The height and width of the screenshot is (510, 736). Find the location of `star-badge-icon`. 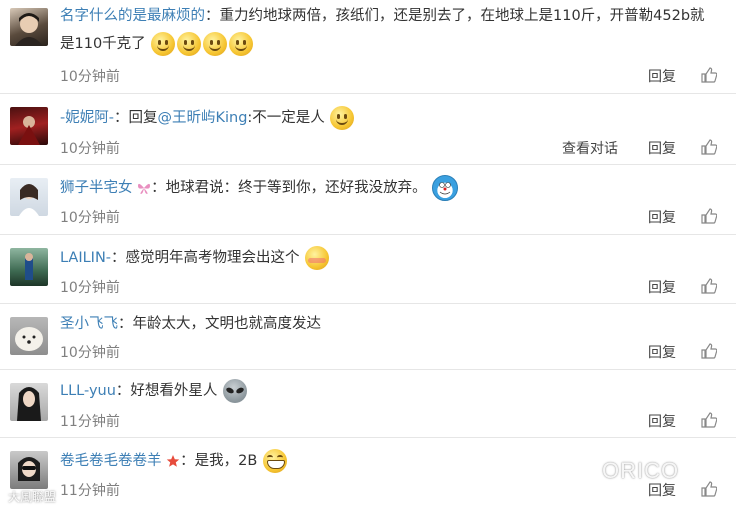

star-badge-icon is located at coordinates (173, 461).